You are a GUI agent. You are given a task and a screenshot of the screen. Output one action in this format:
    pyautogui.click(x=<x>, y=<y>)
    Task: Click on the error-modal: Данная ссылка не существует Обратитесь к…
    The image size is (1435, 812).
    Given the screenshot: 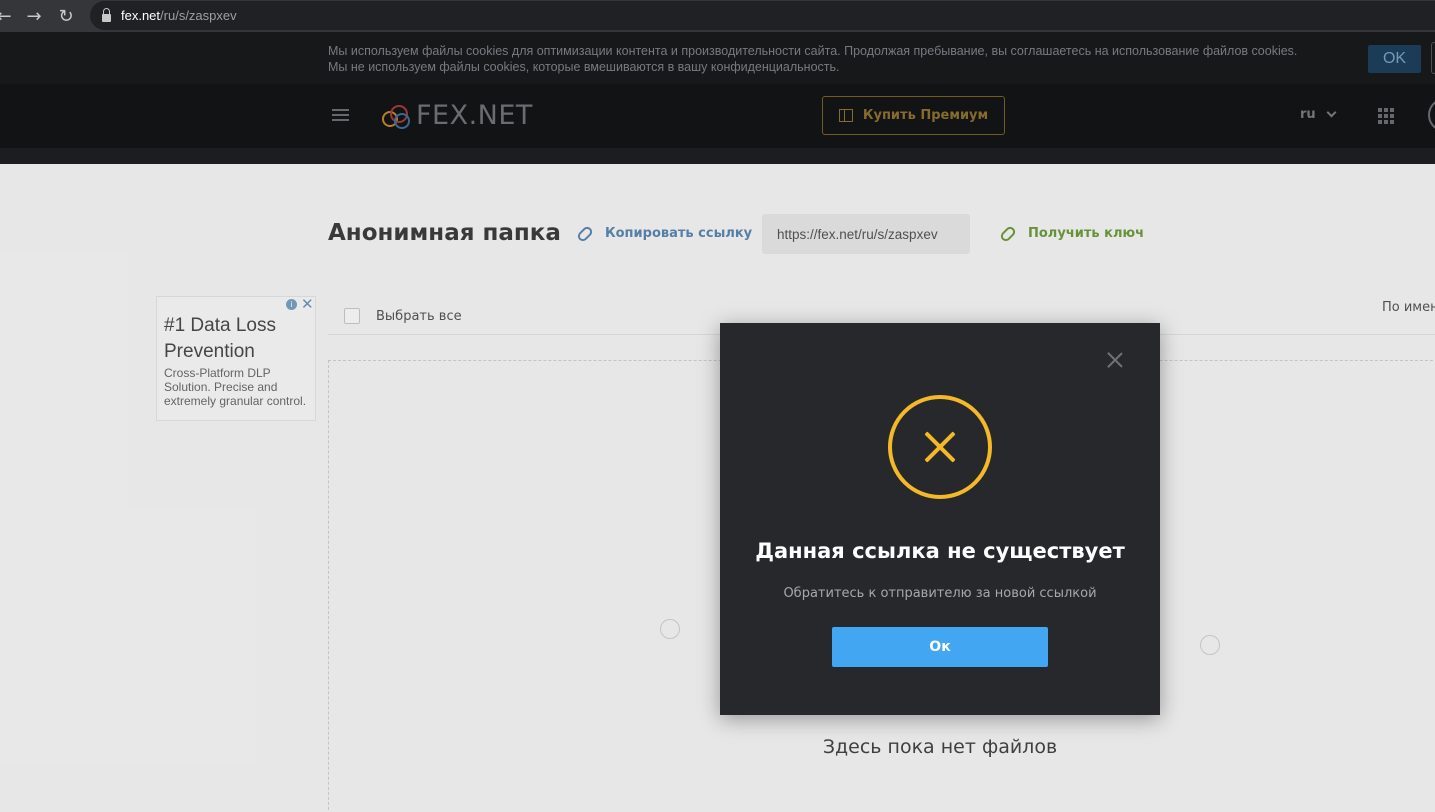 What is the action you would take?
    pyautogui.click(x=940, y=519)
    